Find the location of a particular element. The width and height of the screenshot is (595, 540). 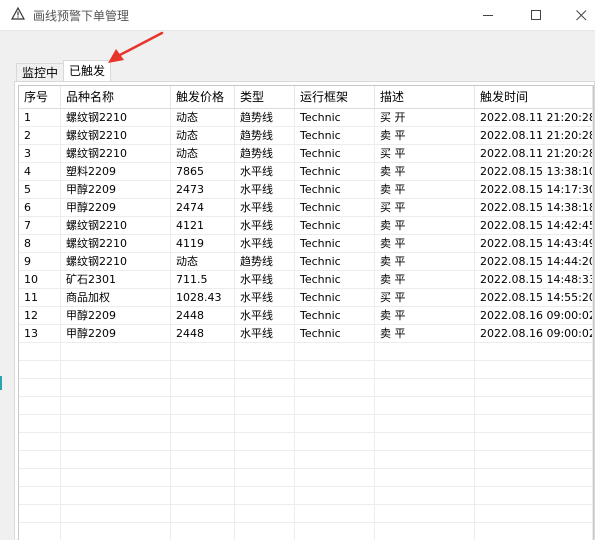

minimize-button is located at coordinates (488, 15).